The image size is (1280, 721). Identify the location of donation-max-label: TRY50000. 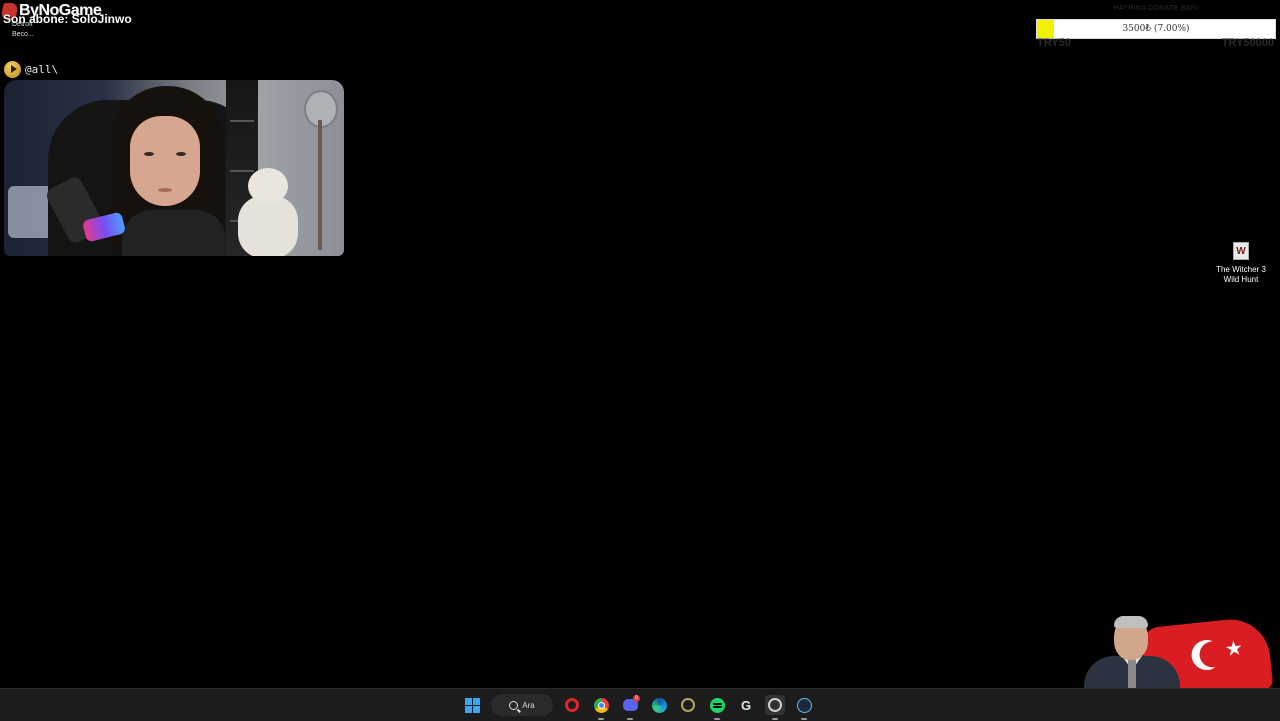
(1247, 43).